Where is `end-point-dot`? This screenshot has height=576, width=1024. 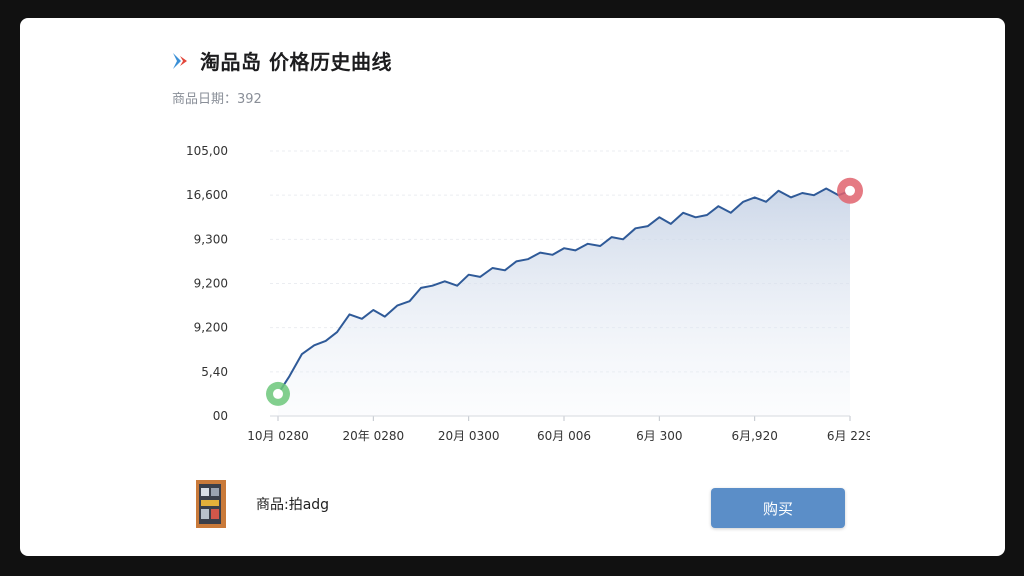
end-point-dot is located at coordinates (850, 190).